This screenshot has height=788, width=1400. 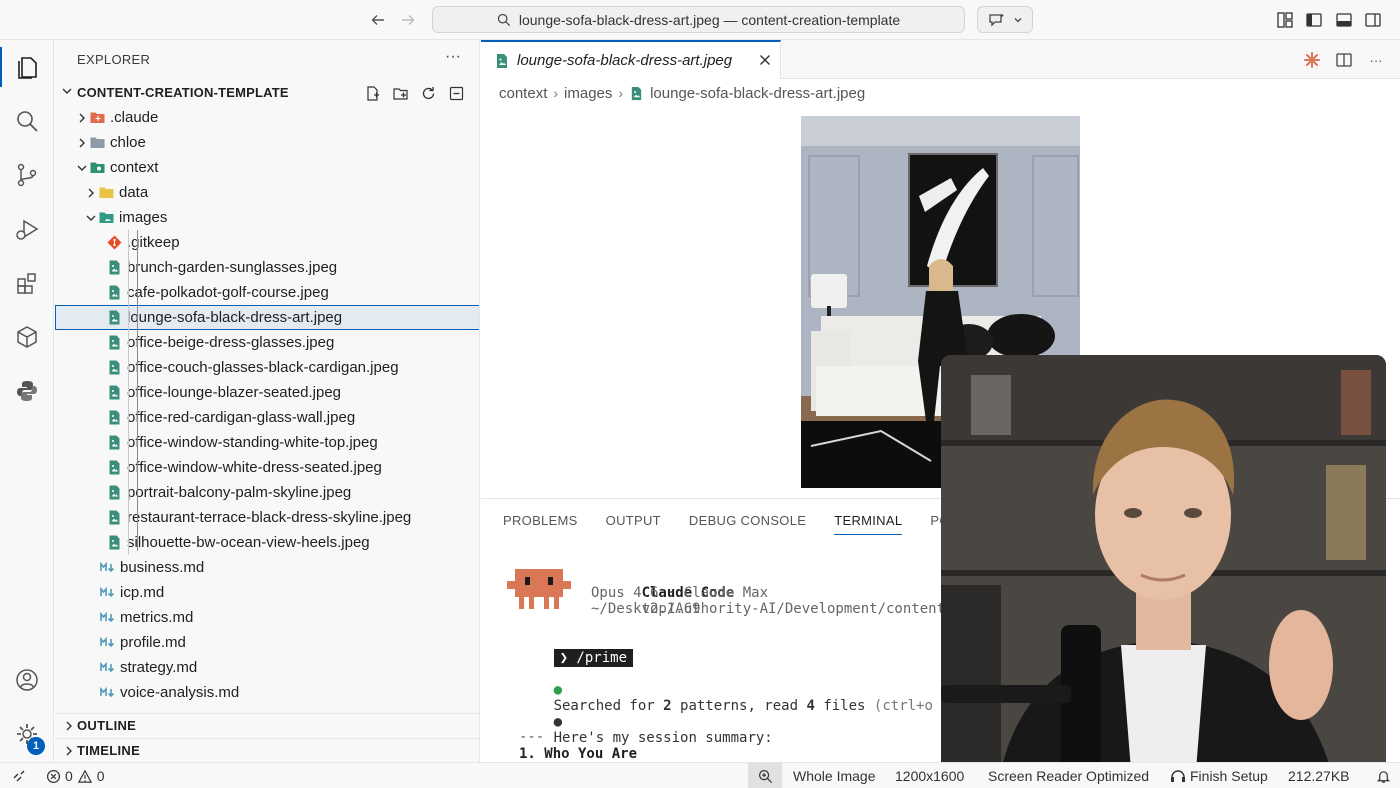 I want to click on chat-menu-button, so click(x=1005, y=19).